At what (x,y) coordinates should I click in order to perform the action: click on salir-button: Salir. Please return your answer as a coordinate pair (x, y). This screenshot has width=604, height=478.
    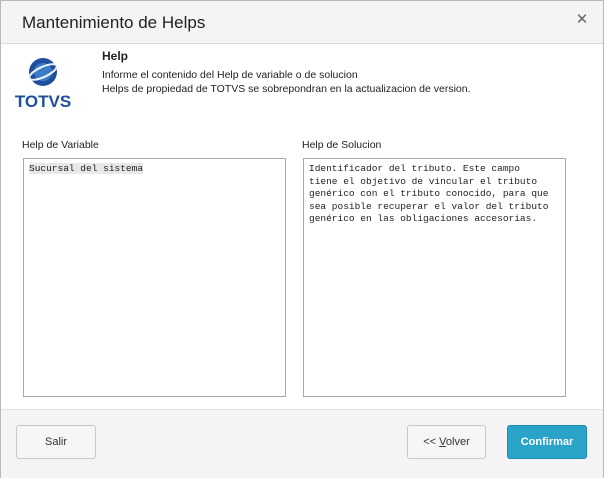
    Looking at the image, I should click on (56, 442).